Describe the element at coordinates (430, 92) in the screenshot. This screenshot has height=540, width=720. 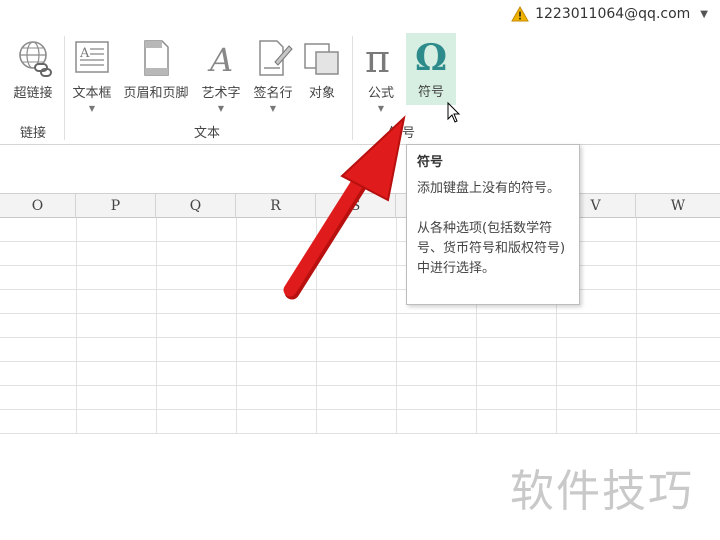
I see `symbol-label: 符号` at that location.